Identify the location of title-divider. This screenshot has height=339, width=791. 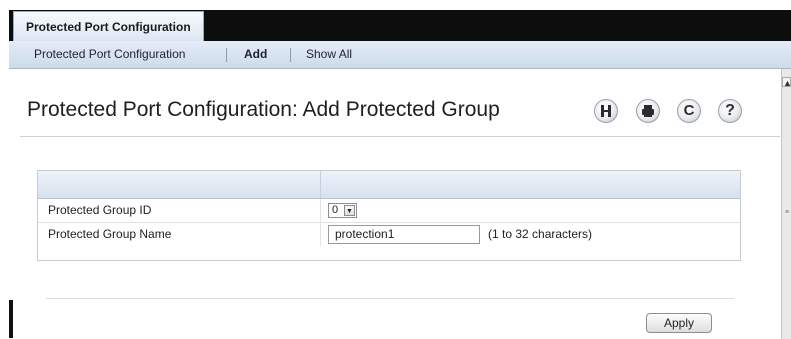
(400, 136).